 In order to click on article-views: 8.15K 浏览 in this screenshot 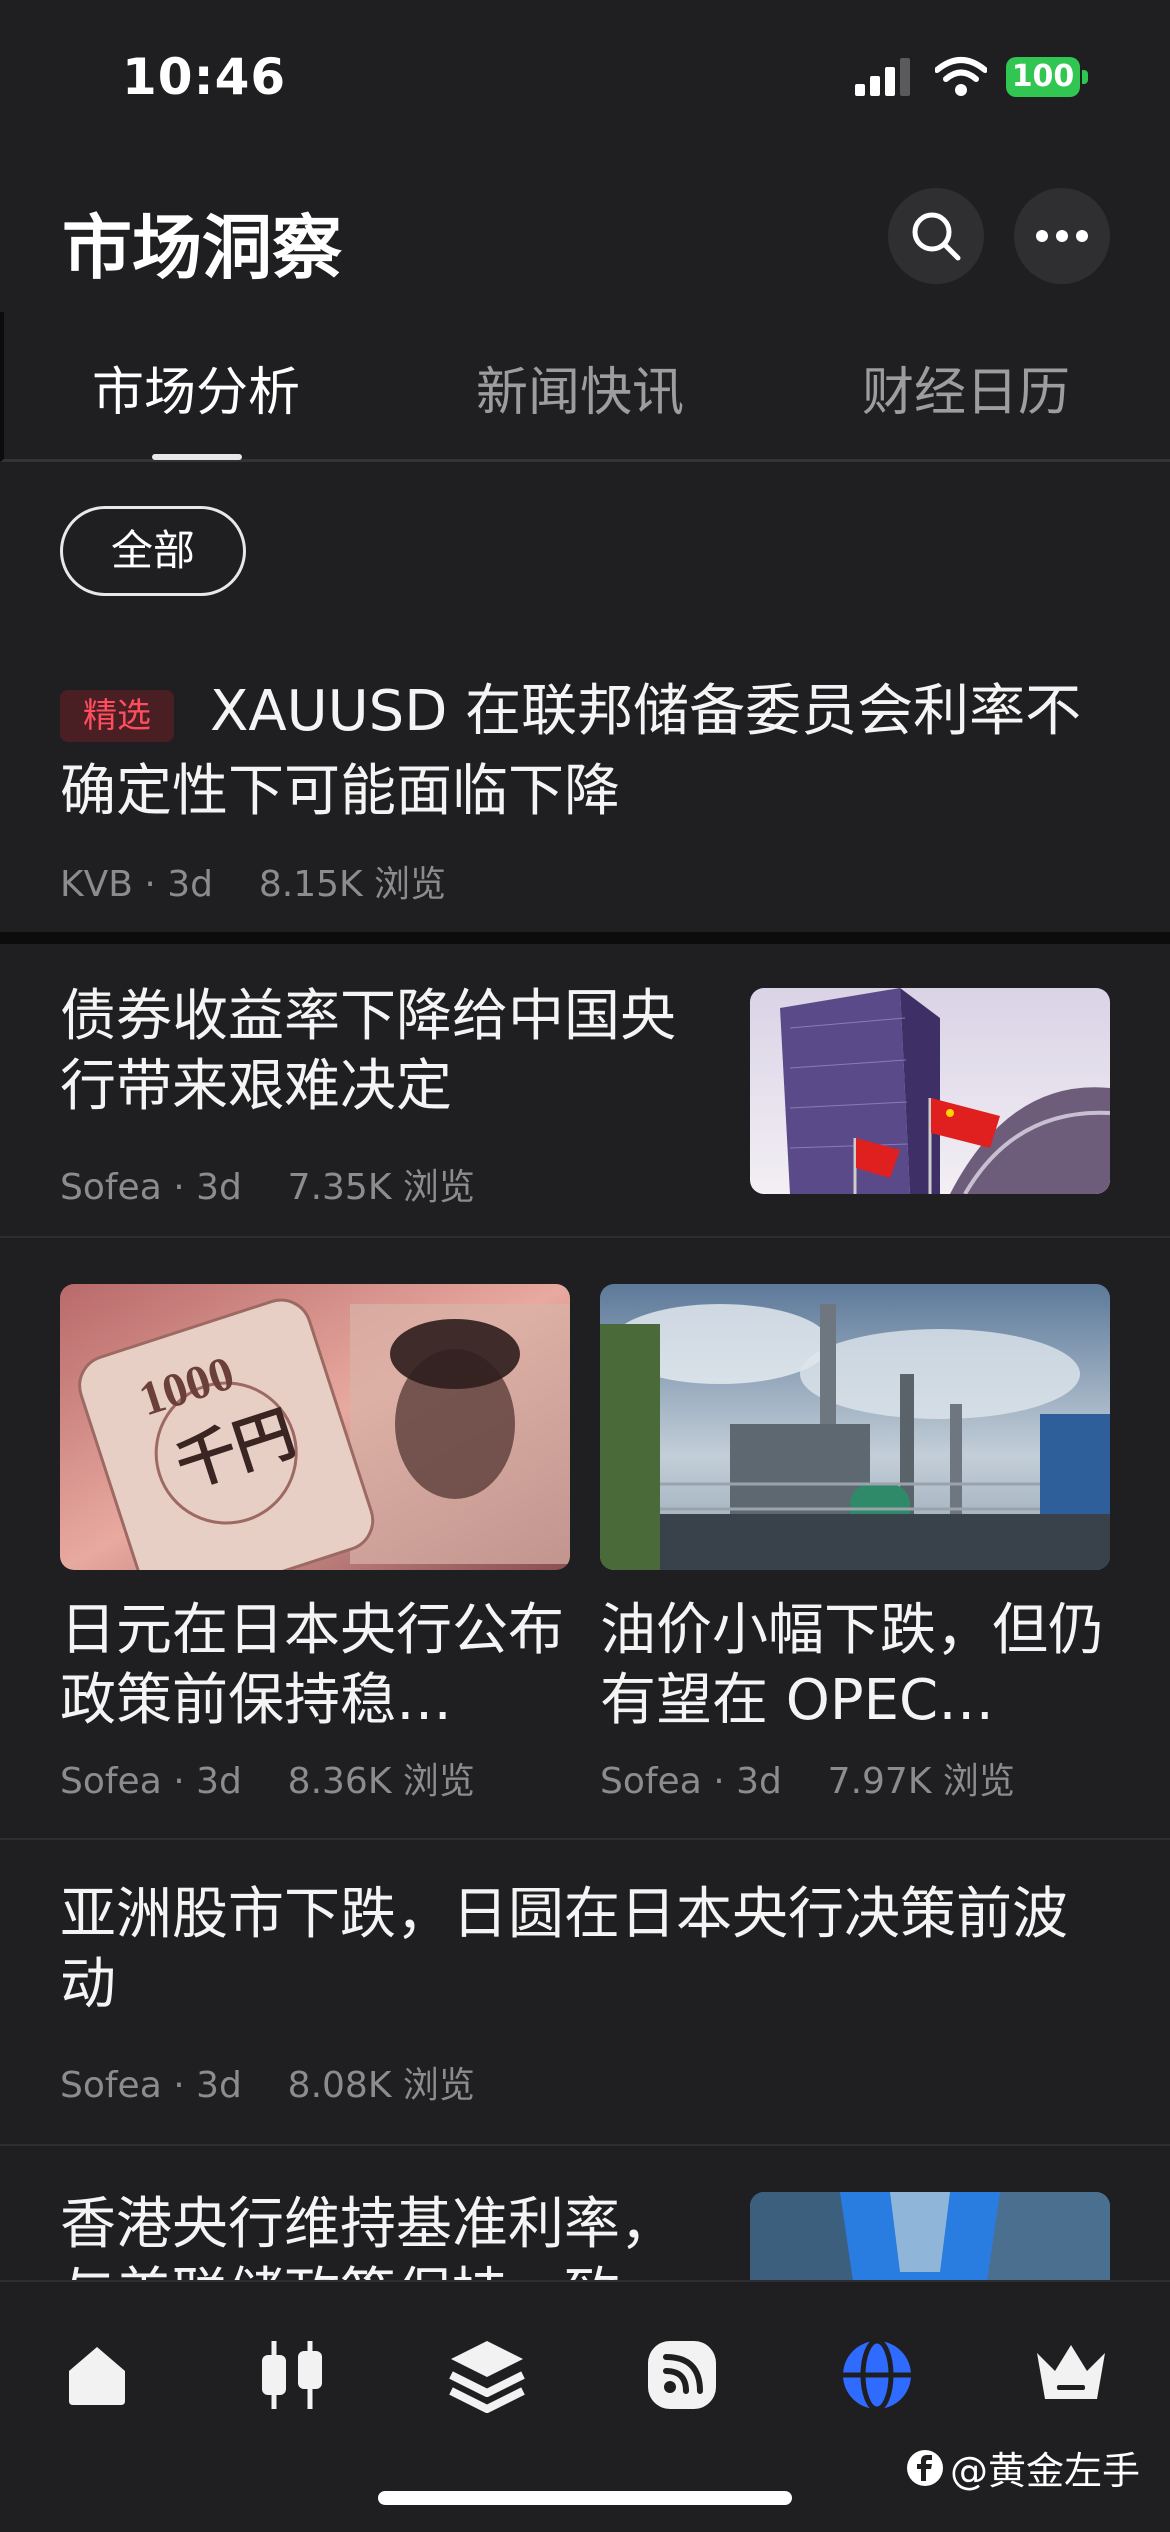, I will do `click(352, 884)`.